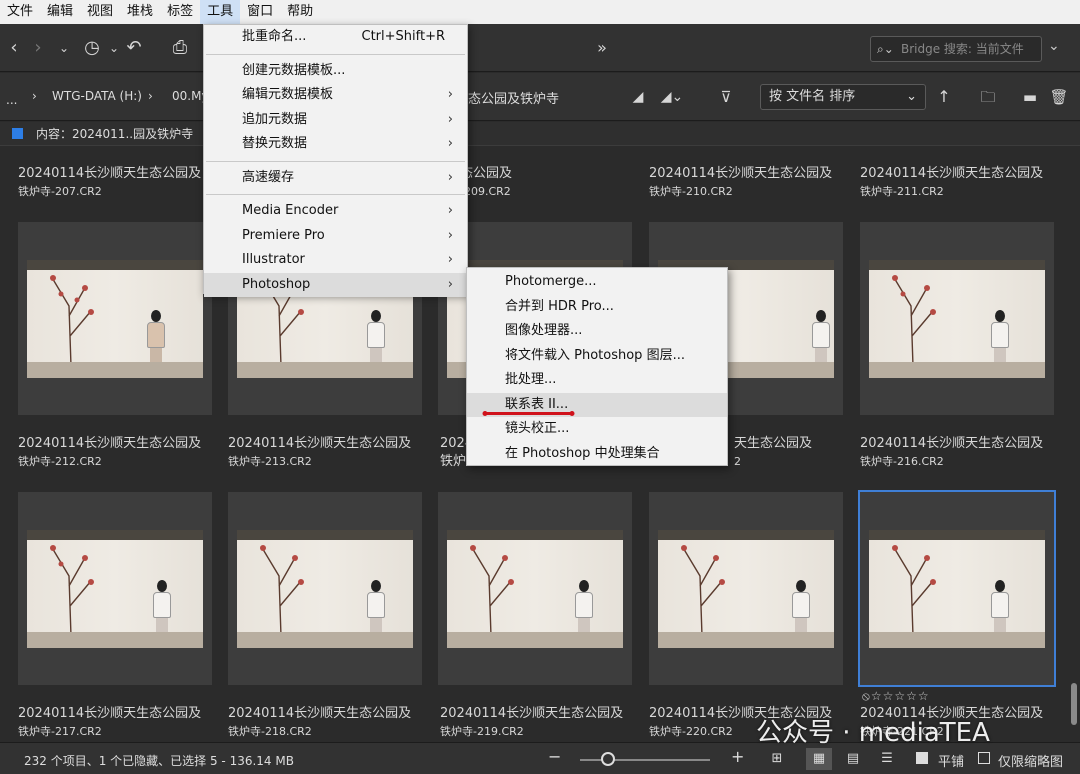  I want to click on menu-item-media-encoder: Media Encoder ›, so click(335, 211).